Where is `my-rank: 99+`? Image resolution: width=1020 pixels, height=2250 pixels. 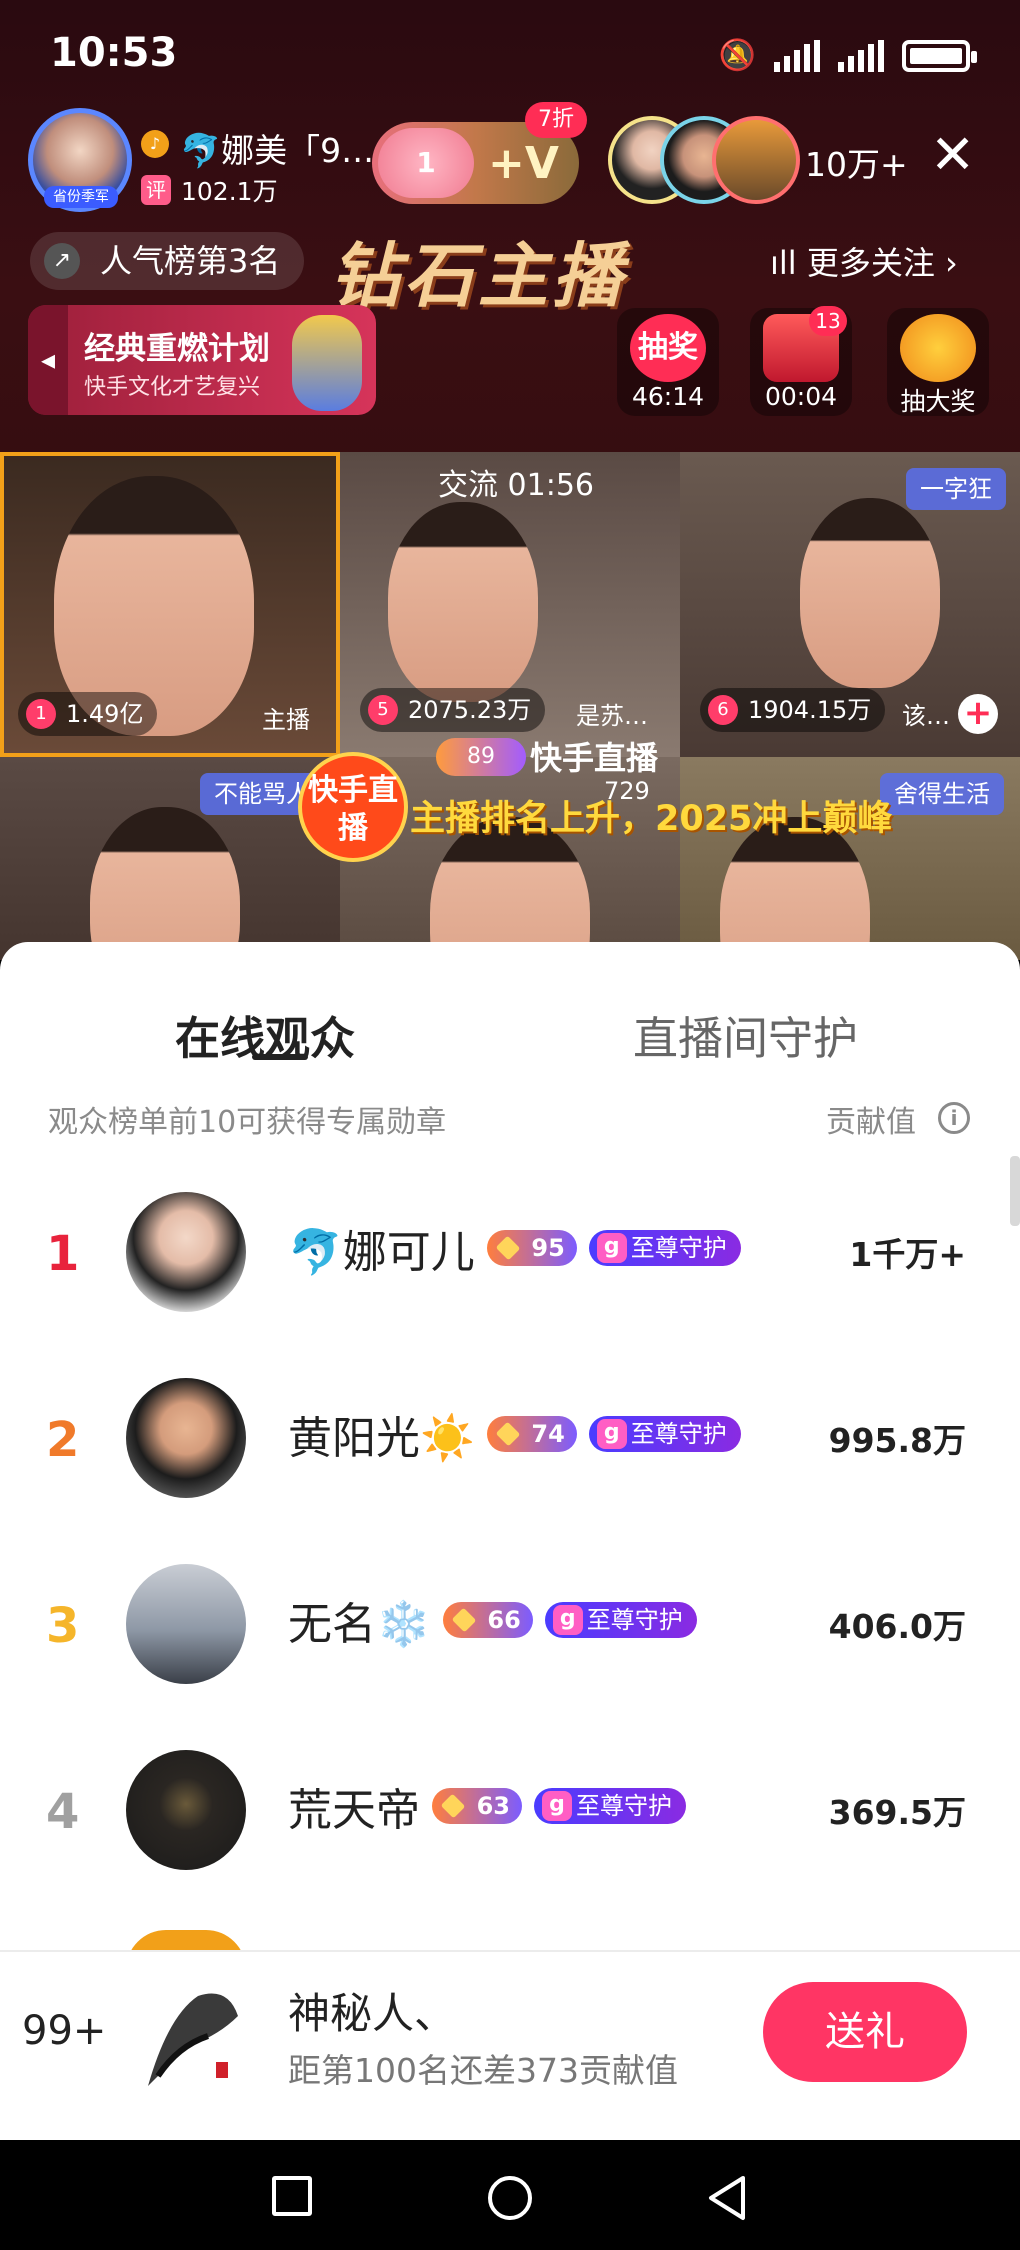 my-rank: 99+ is located at coordinates (64, 2031).